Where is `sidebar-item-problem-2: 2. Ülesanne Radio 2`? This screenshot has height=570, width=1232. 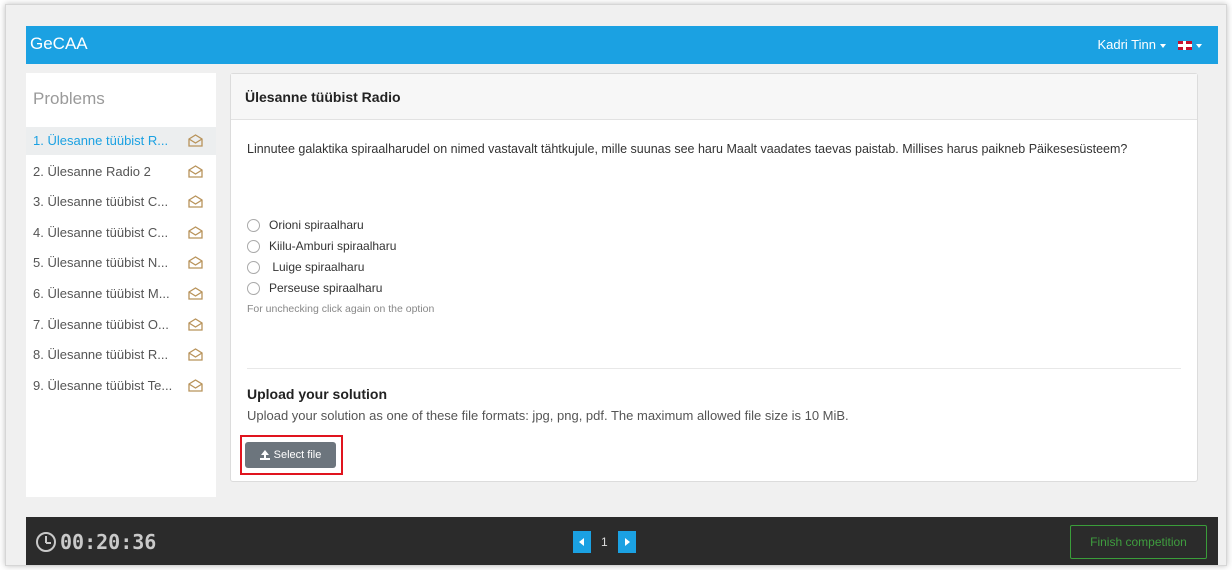
sidebar-item-problem-2: 2. Ülesanne Radio 2 is located at coordinates (121, 172).